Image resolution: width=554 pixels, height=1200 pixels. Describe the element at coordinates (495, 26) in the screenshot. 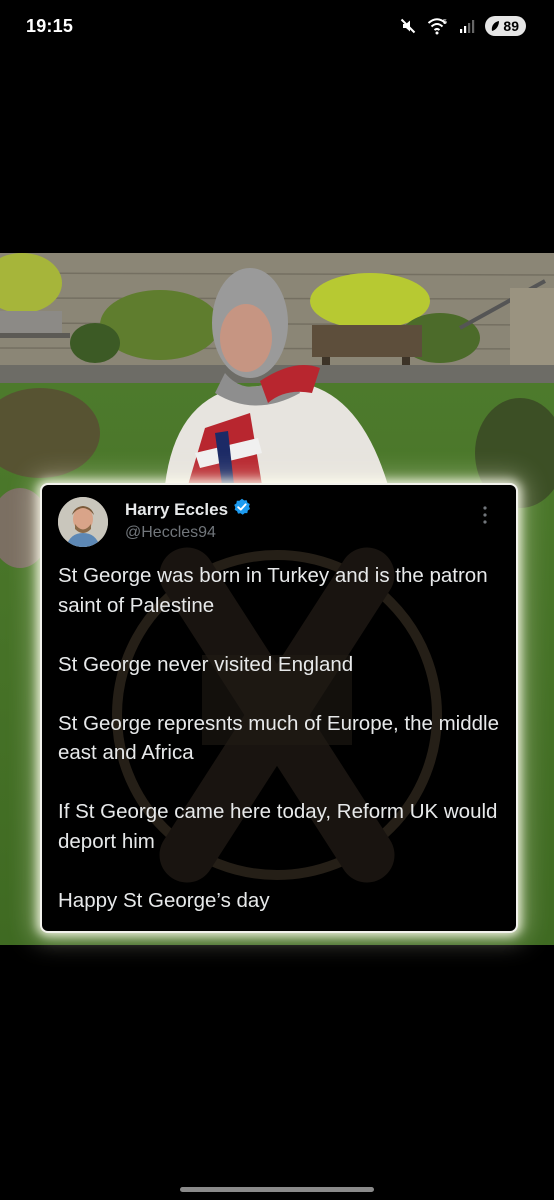

I see `battery-saver-icon` at that location.